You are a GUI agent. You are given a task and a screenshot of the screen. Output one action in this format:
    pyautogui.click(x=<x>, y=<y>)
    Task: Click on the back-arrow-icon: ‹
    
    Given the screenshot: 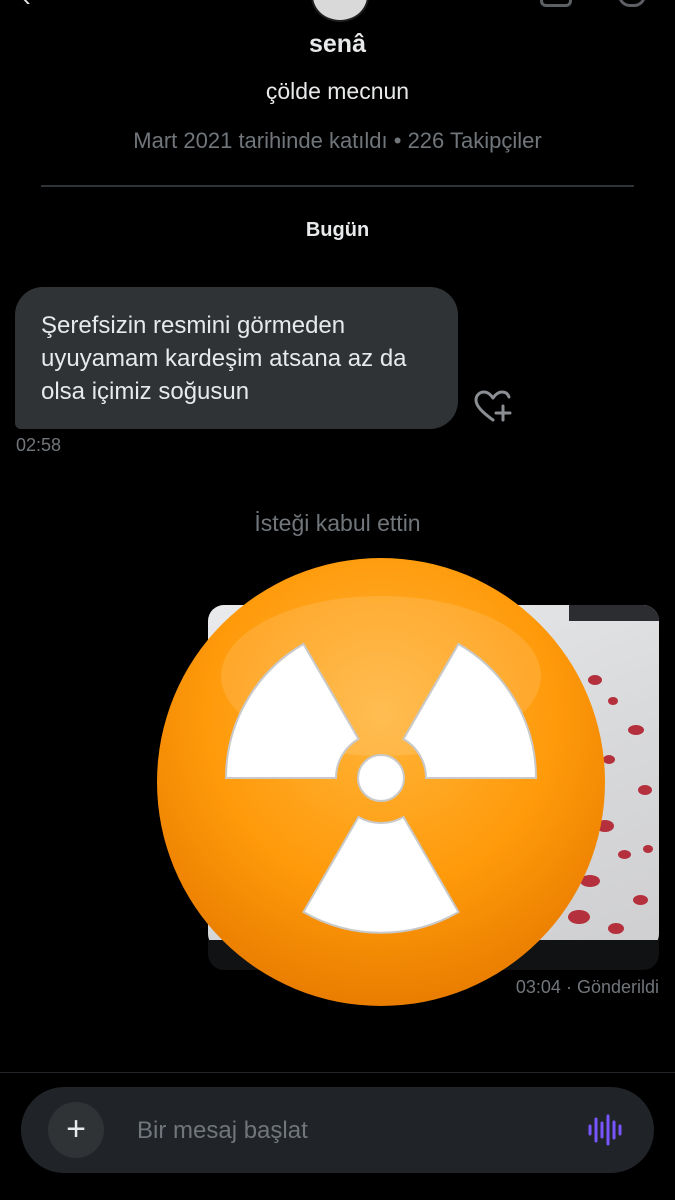 What is the action you would take?
    pyautogui.click(x=33, y=5)
    